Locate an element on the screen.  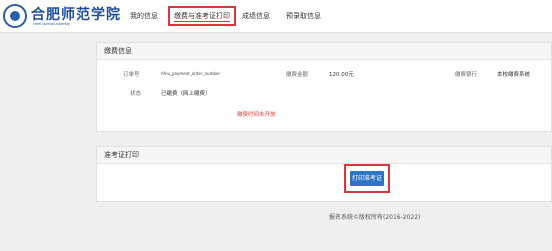
order-number-label: 订单号 is located at coordinates (131, 75).